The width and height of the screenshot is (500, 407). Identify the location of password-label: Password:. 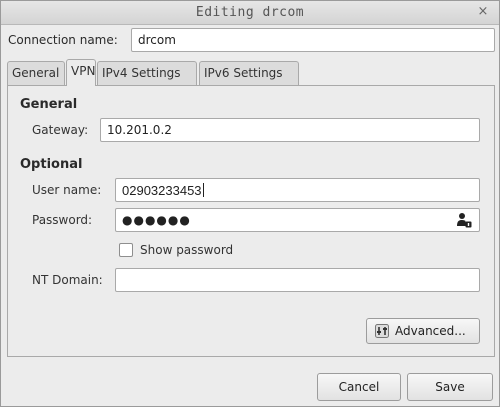
(62, 220).